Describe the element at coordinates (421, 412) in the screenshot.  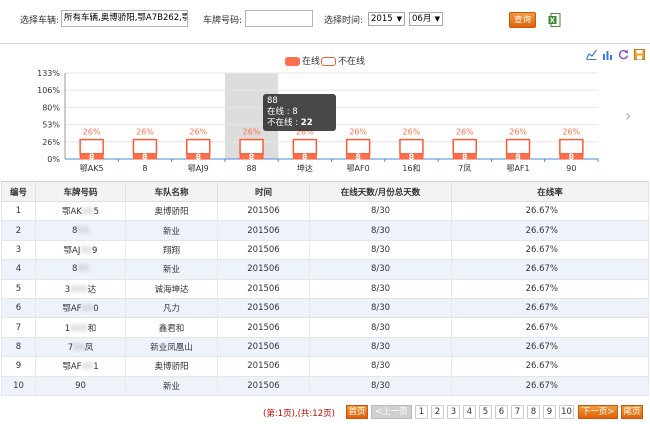
I see `page-number-button: 1` at that location.